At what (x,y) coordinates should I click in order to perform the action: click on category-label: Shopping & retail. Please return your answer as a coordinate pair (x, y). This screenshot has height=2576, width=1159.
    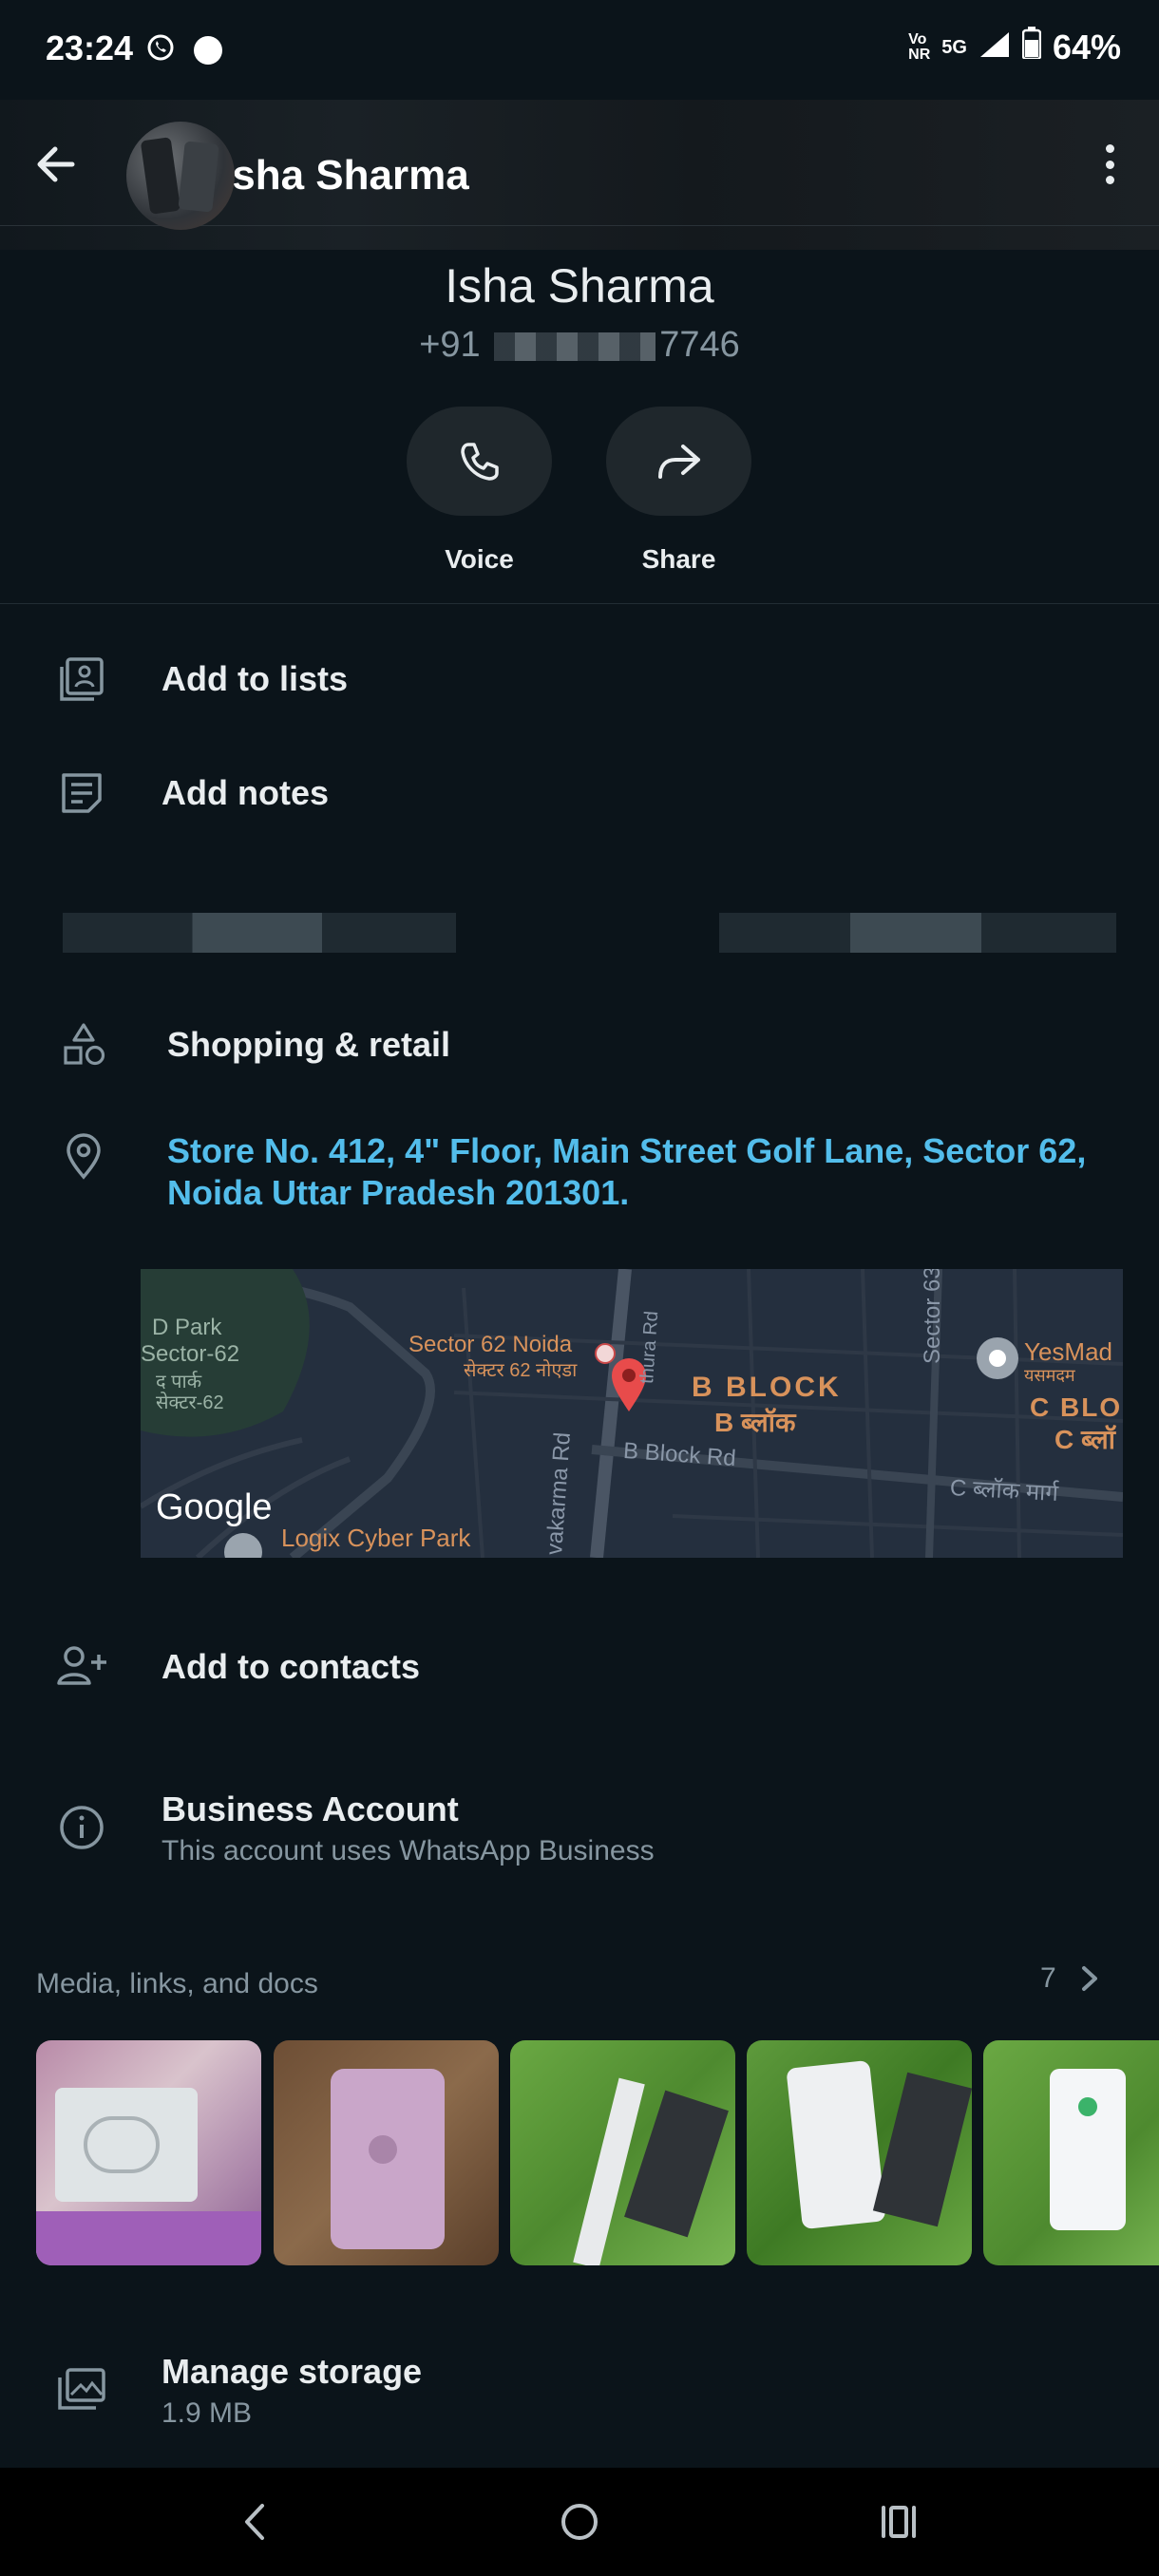
    Looking at the image, I should click on (309, 1044).